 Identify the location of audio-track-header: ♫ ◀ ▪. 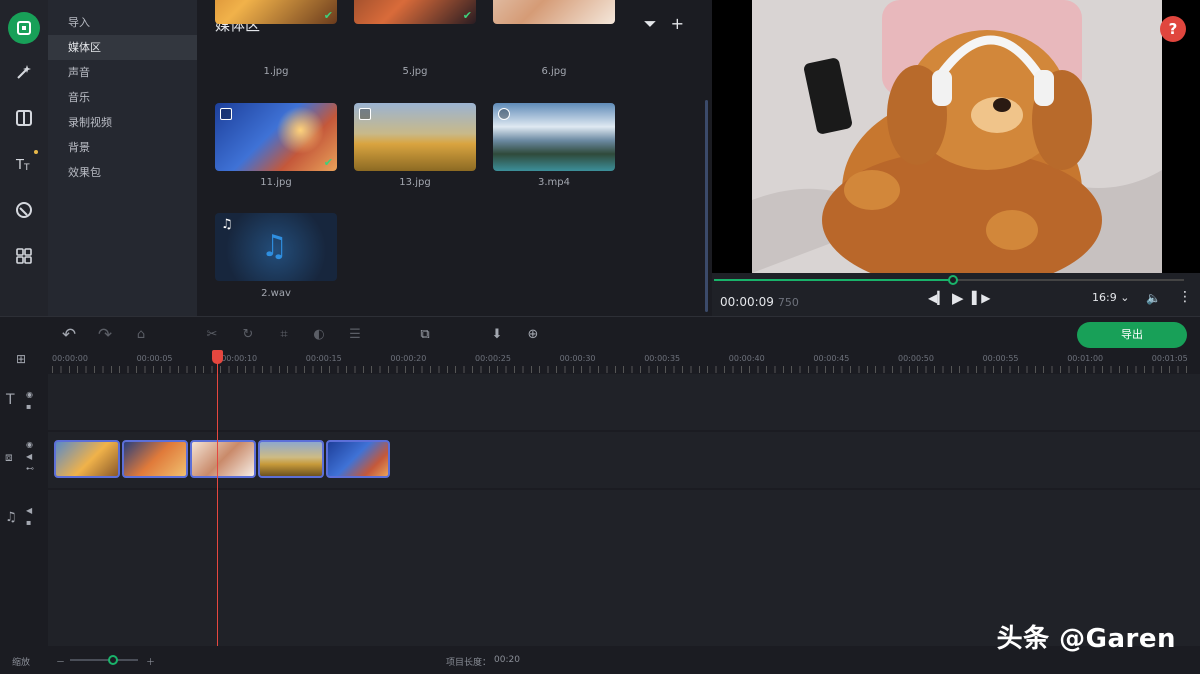
(24, 527).